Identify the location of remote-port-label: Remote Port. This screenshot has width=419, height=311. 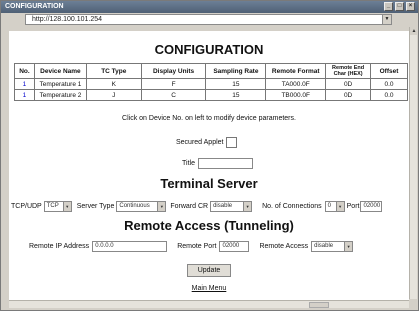
(197, 246).